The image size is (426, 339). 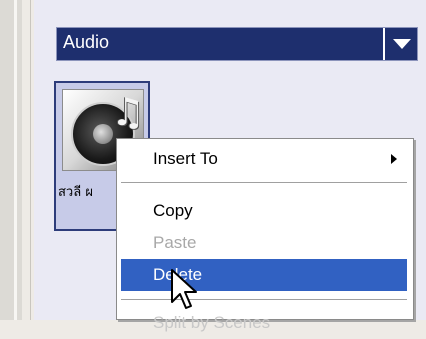 I want to click on submenu-arrow-icon, so click(x=394, y=159).